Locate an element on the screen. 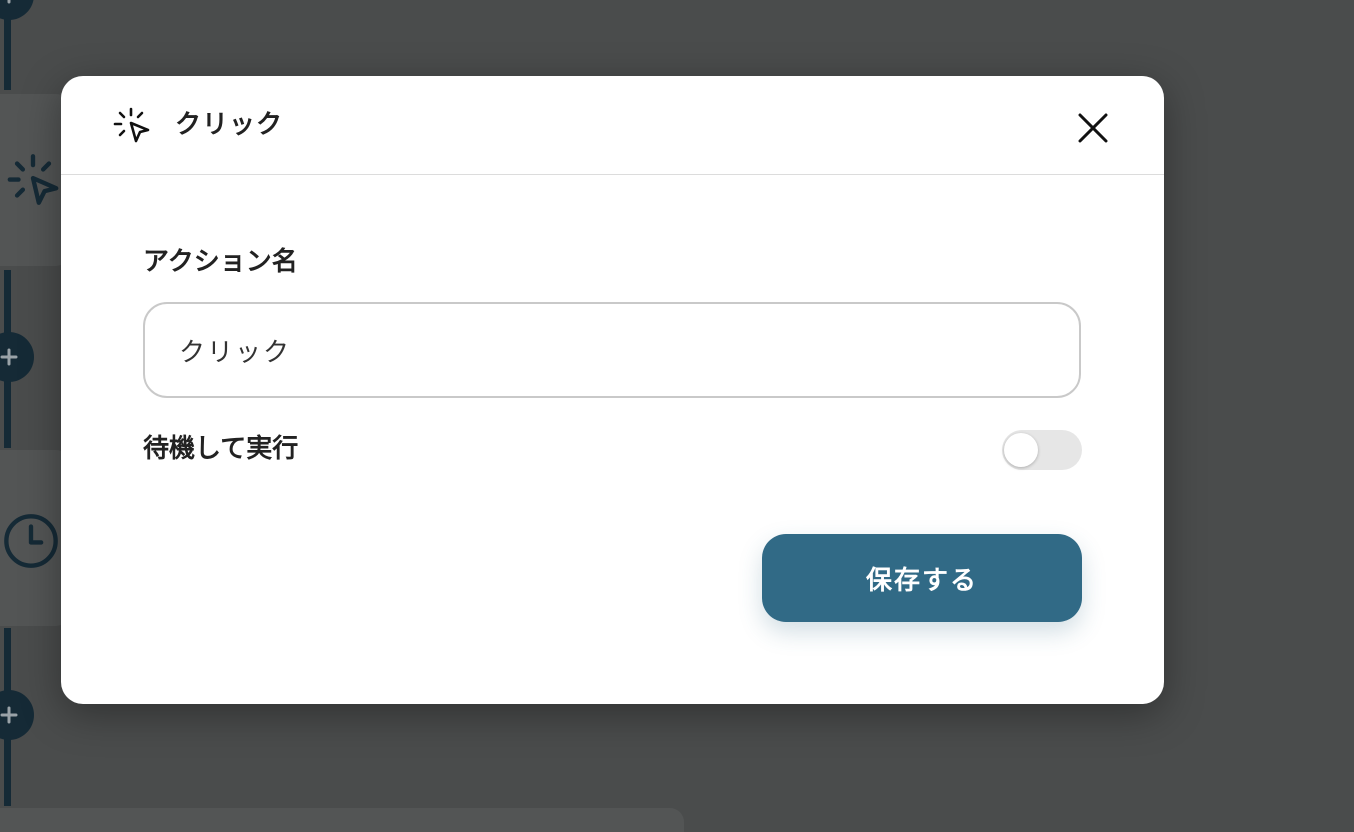  clock-icon is located at coordinates (31, 541).